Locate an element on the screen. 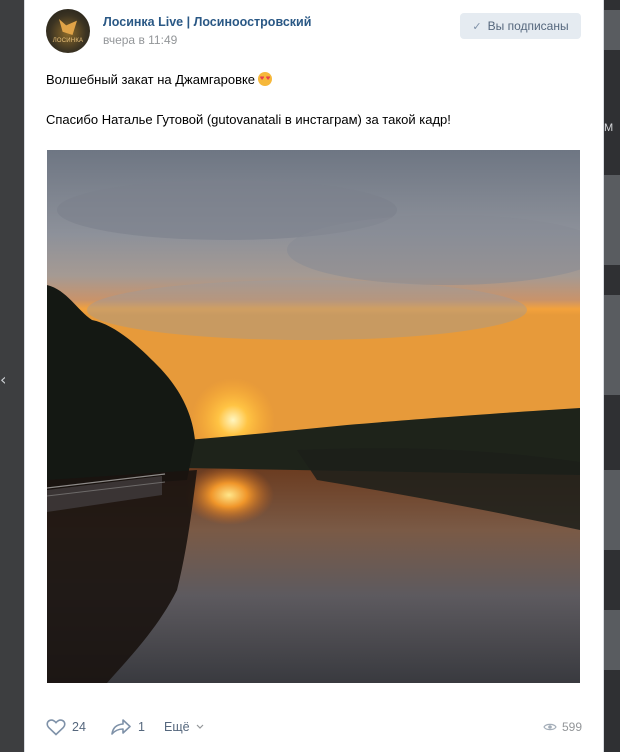 This screenshot has height=752, width=620. subscribed-button: ✓ Вы подписаны is located at coordinates (520, 26).